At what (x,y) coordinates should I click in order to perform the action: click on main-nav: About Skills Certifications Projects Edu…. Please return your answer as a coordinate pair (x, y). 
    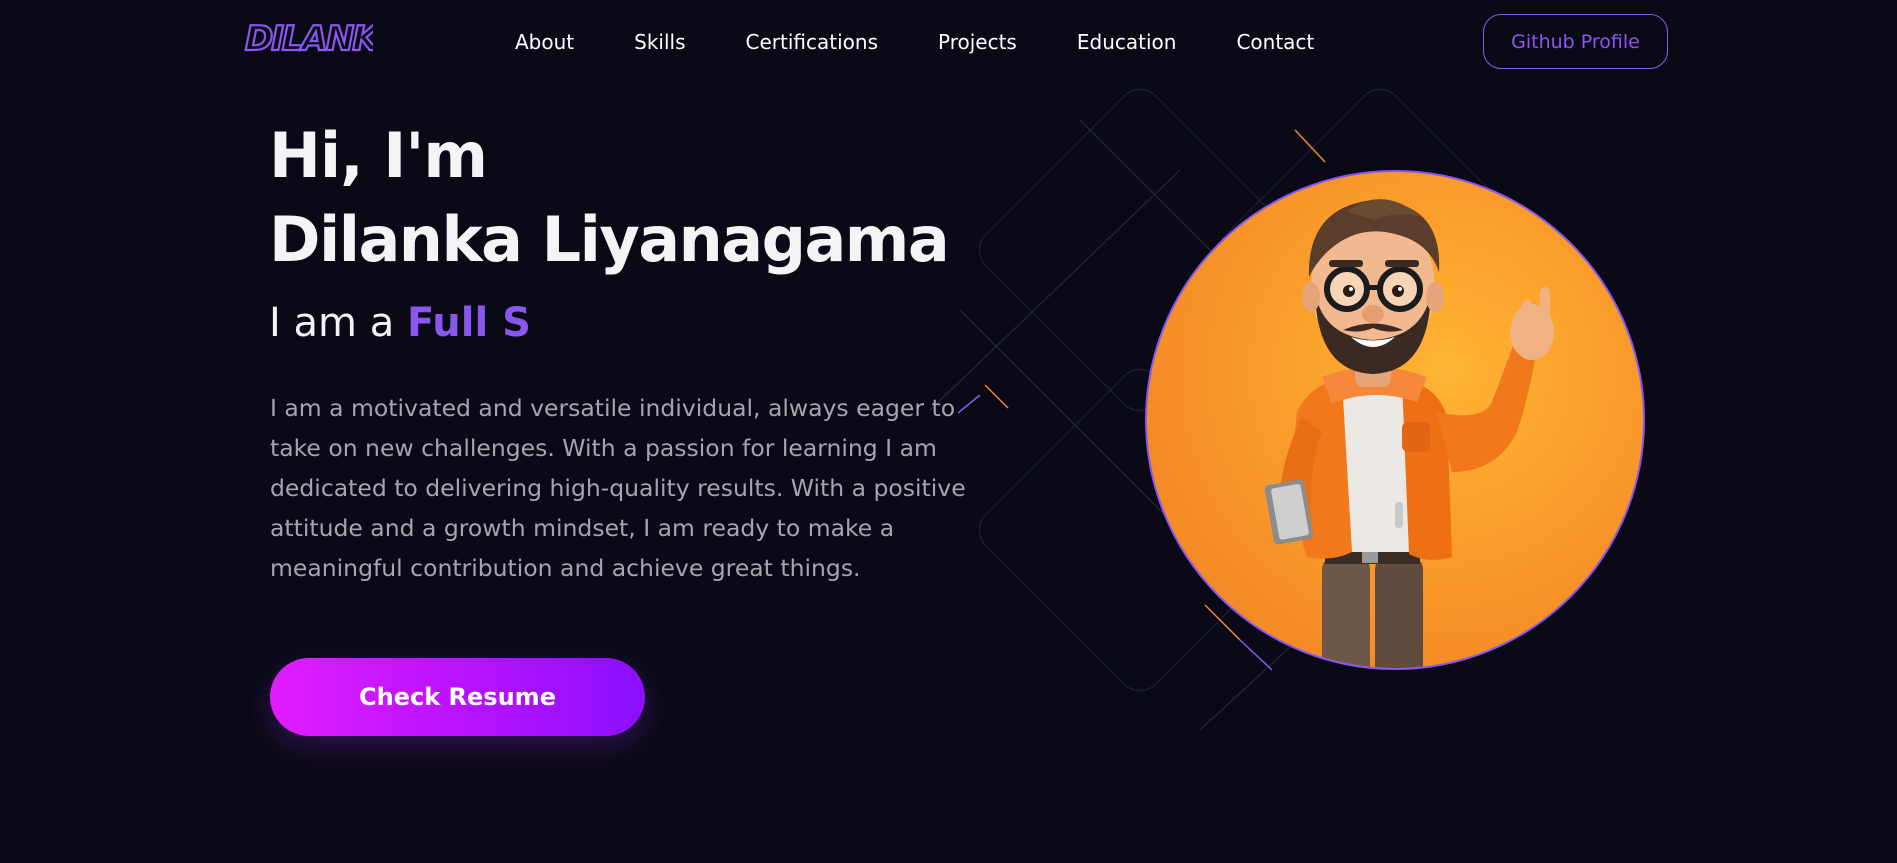
    Looking at the image, I should click on (914, 42).